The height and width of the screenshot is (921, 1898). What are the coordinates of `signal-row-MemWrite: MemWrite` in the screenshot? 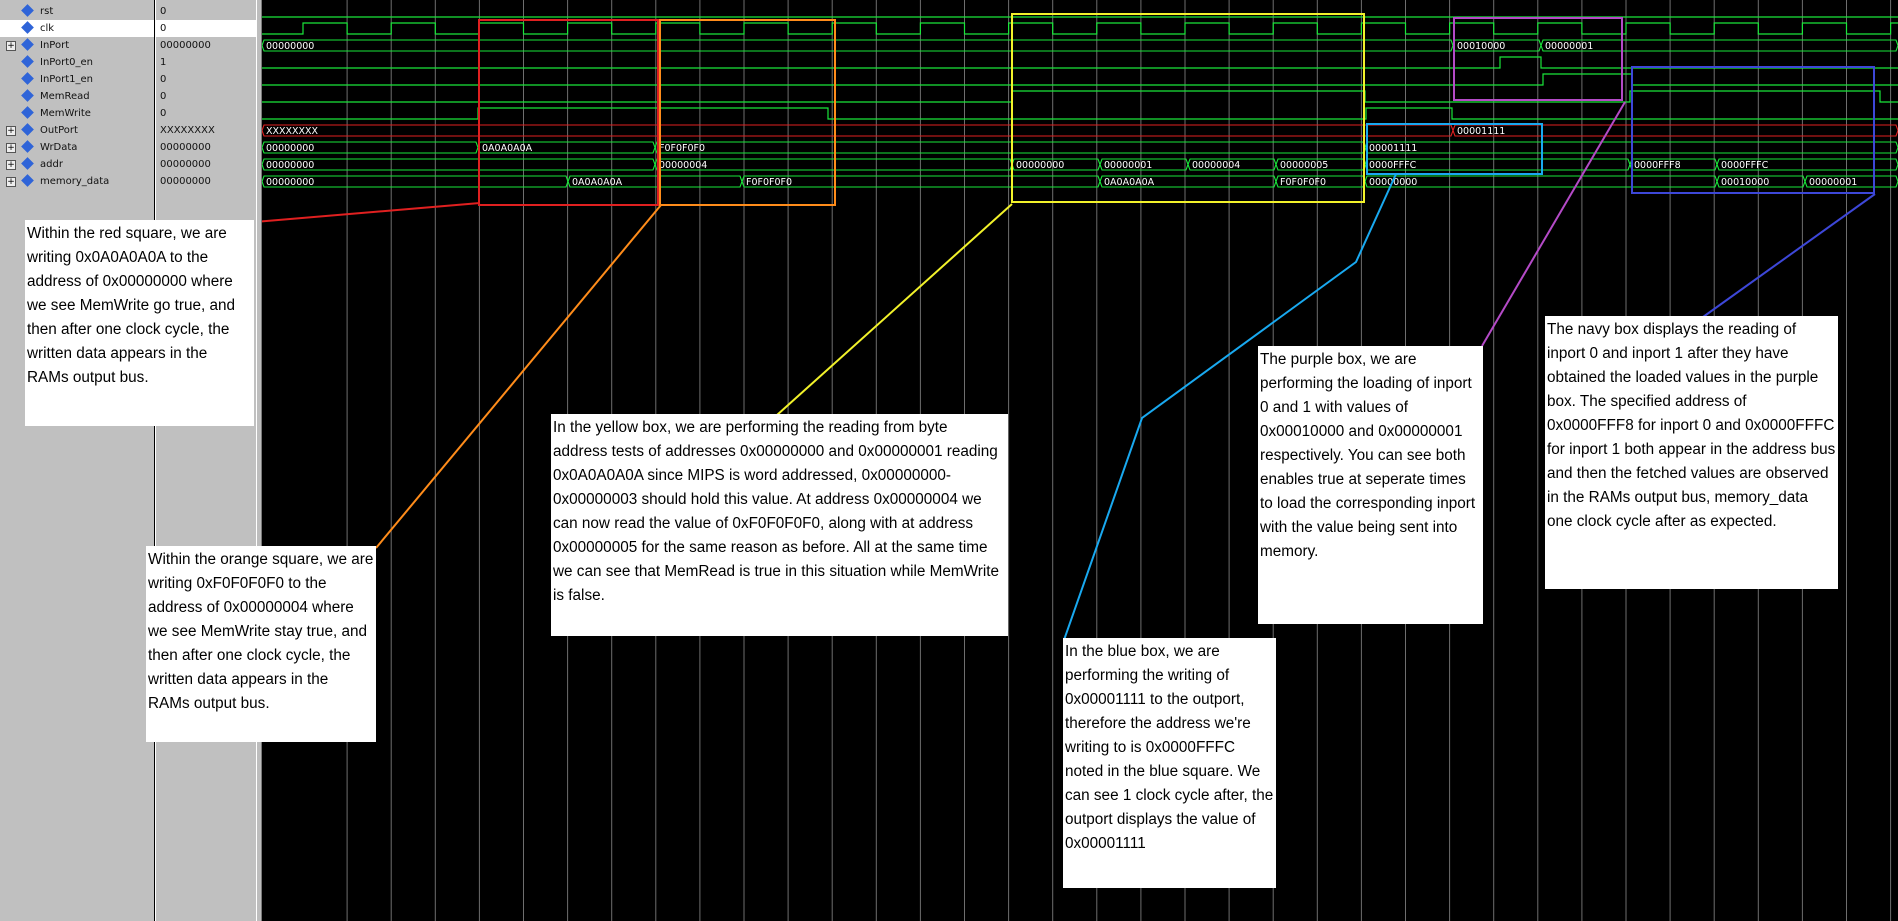 It's located at (77, 113).